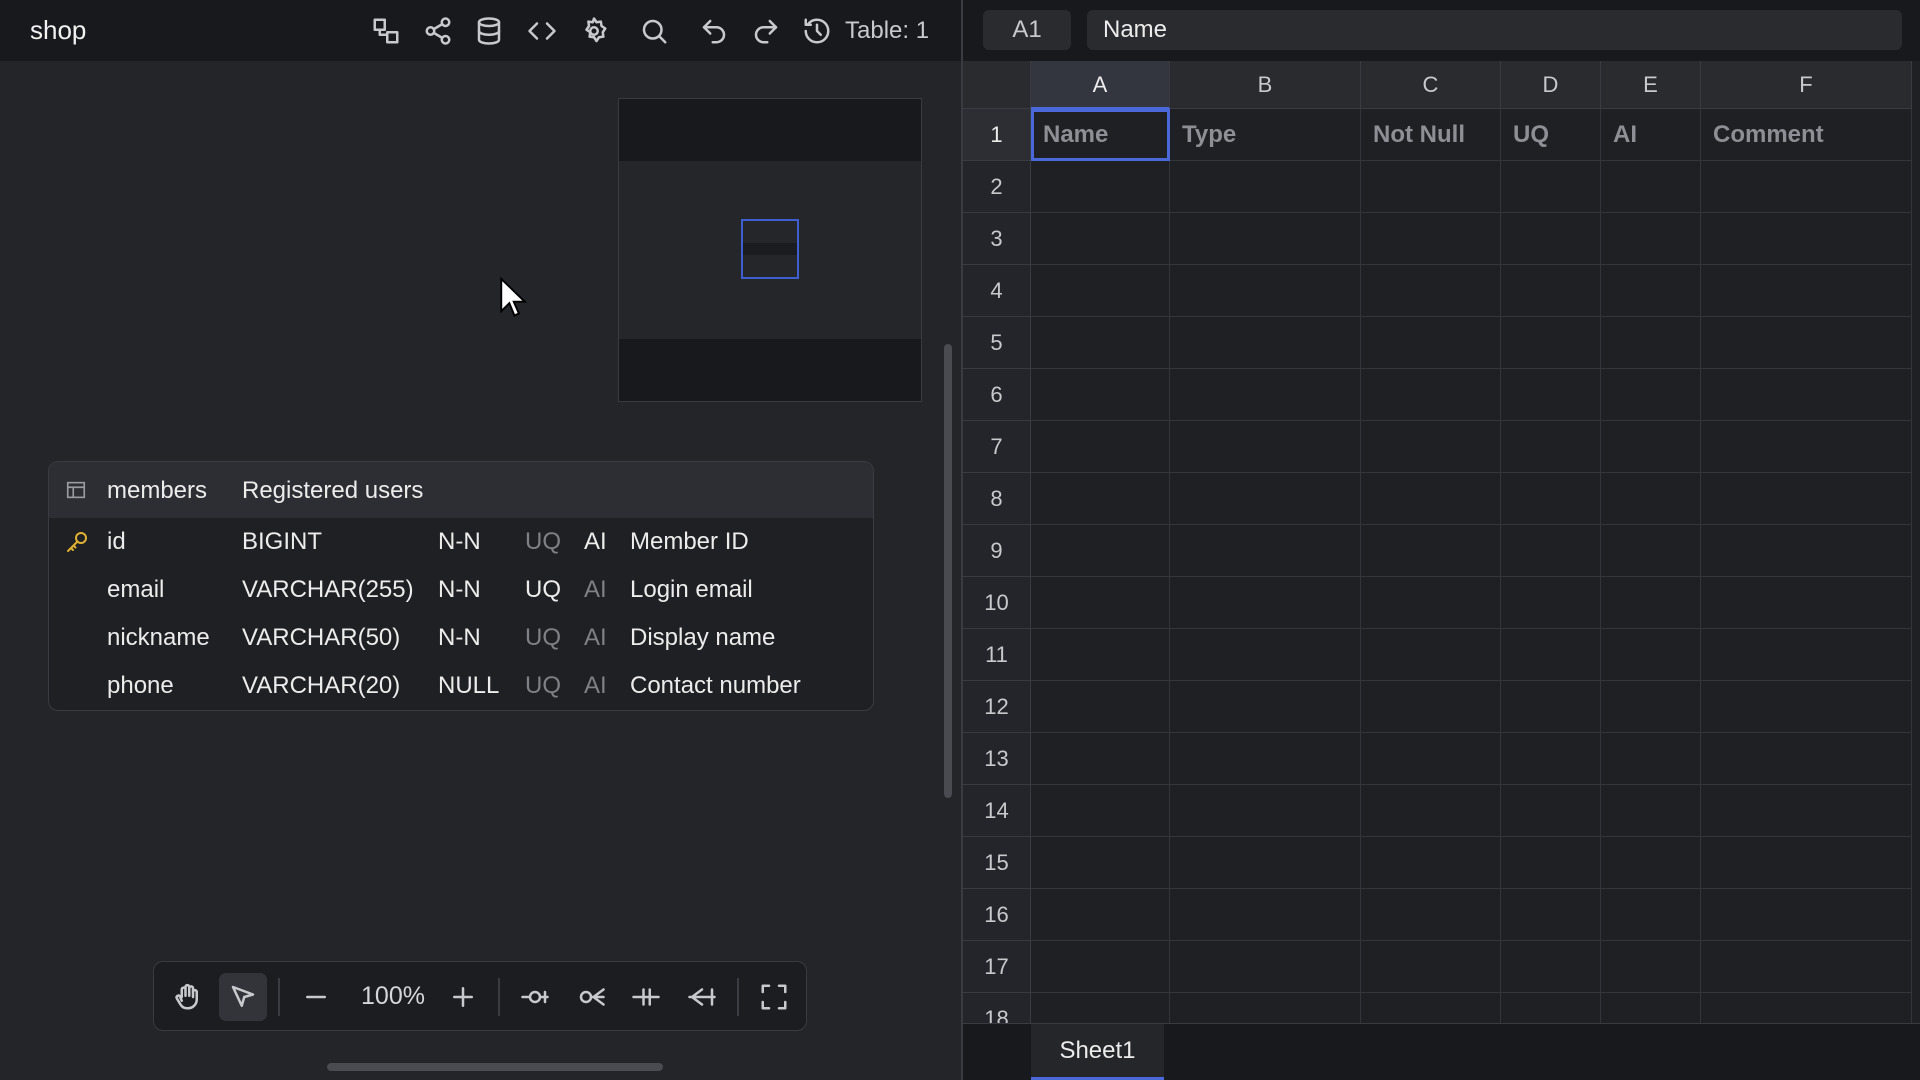 The image size is (1920, 1080). What do you see at coordinates (774, 997) in the screenshot?
I see `fullscreen-button` at bounding box center [774, 997].